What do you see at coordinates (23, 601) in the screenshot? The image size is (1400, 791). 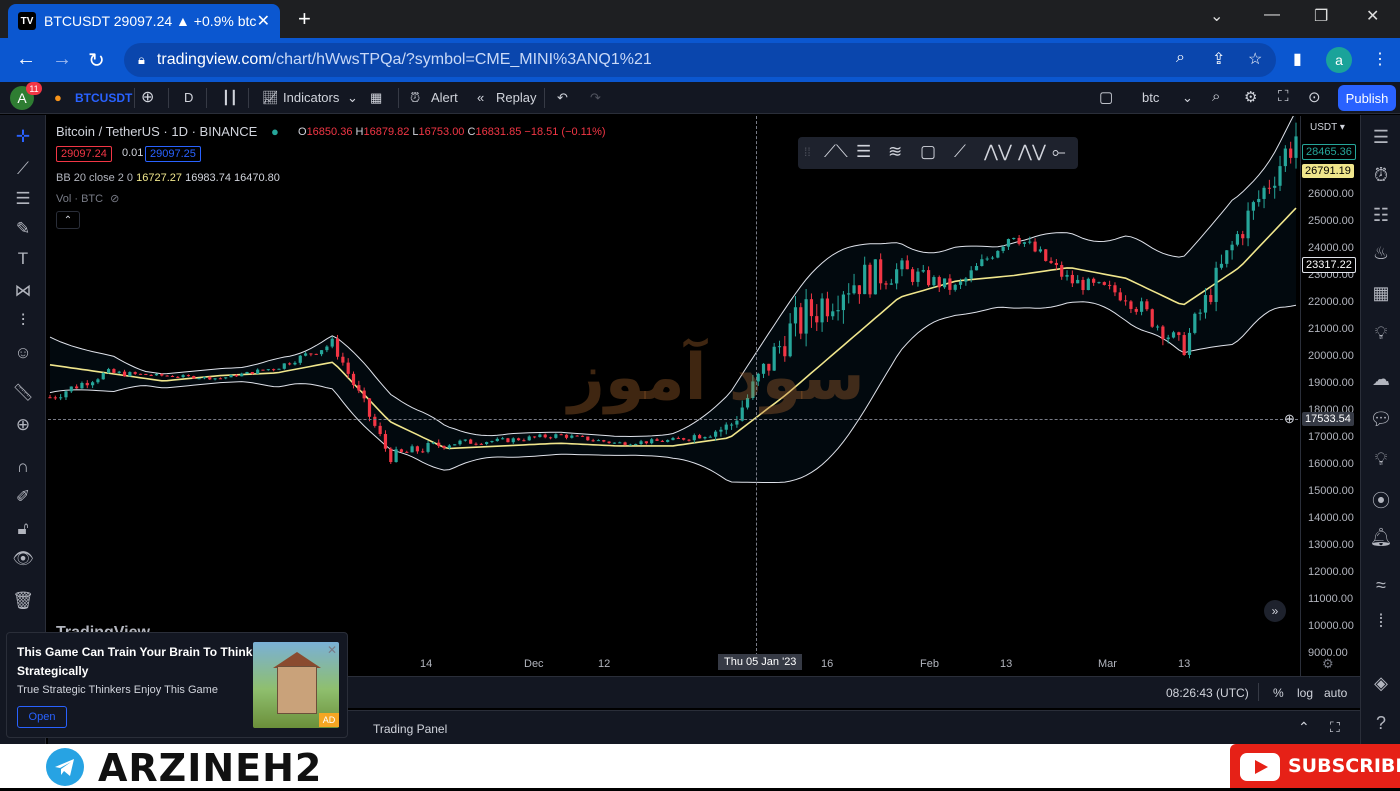 I see `trash-icon: 🗑︎` at bounding box center [23, 601].